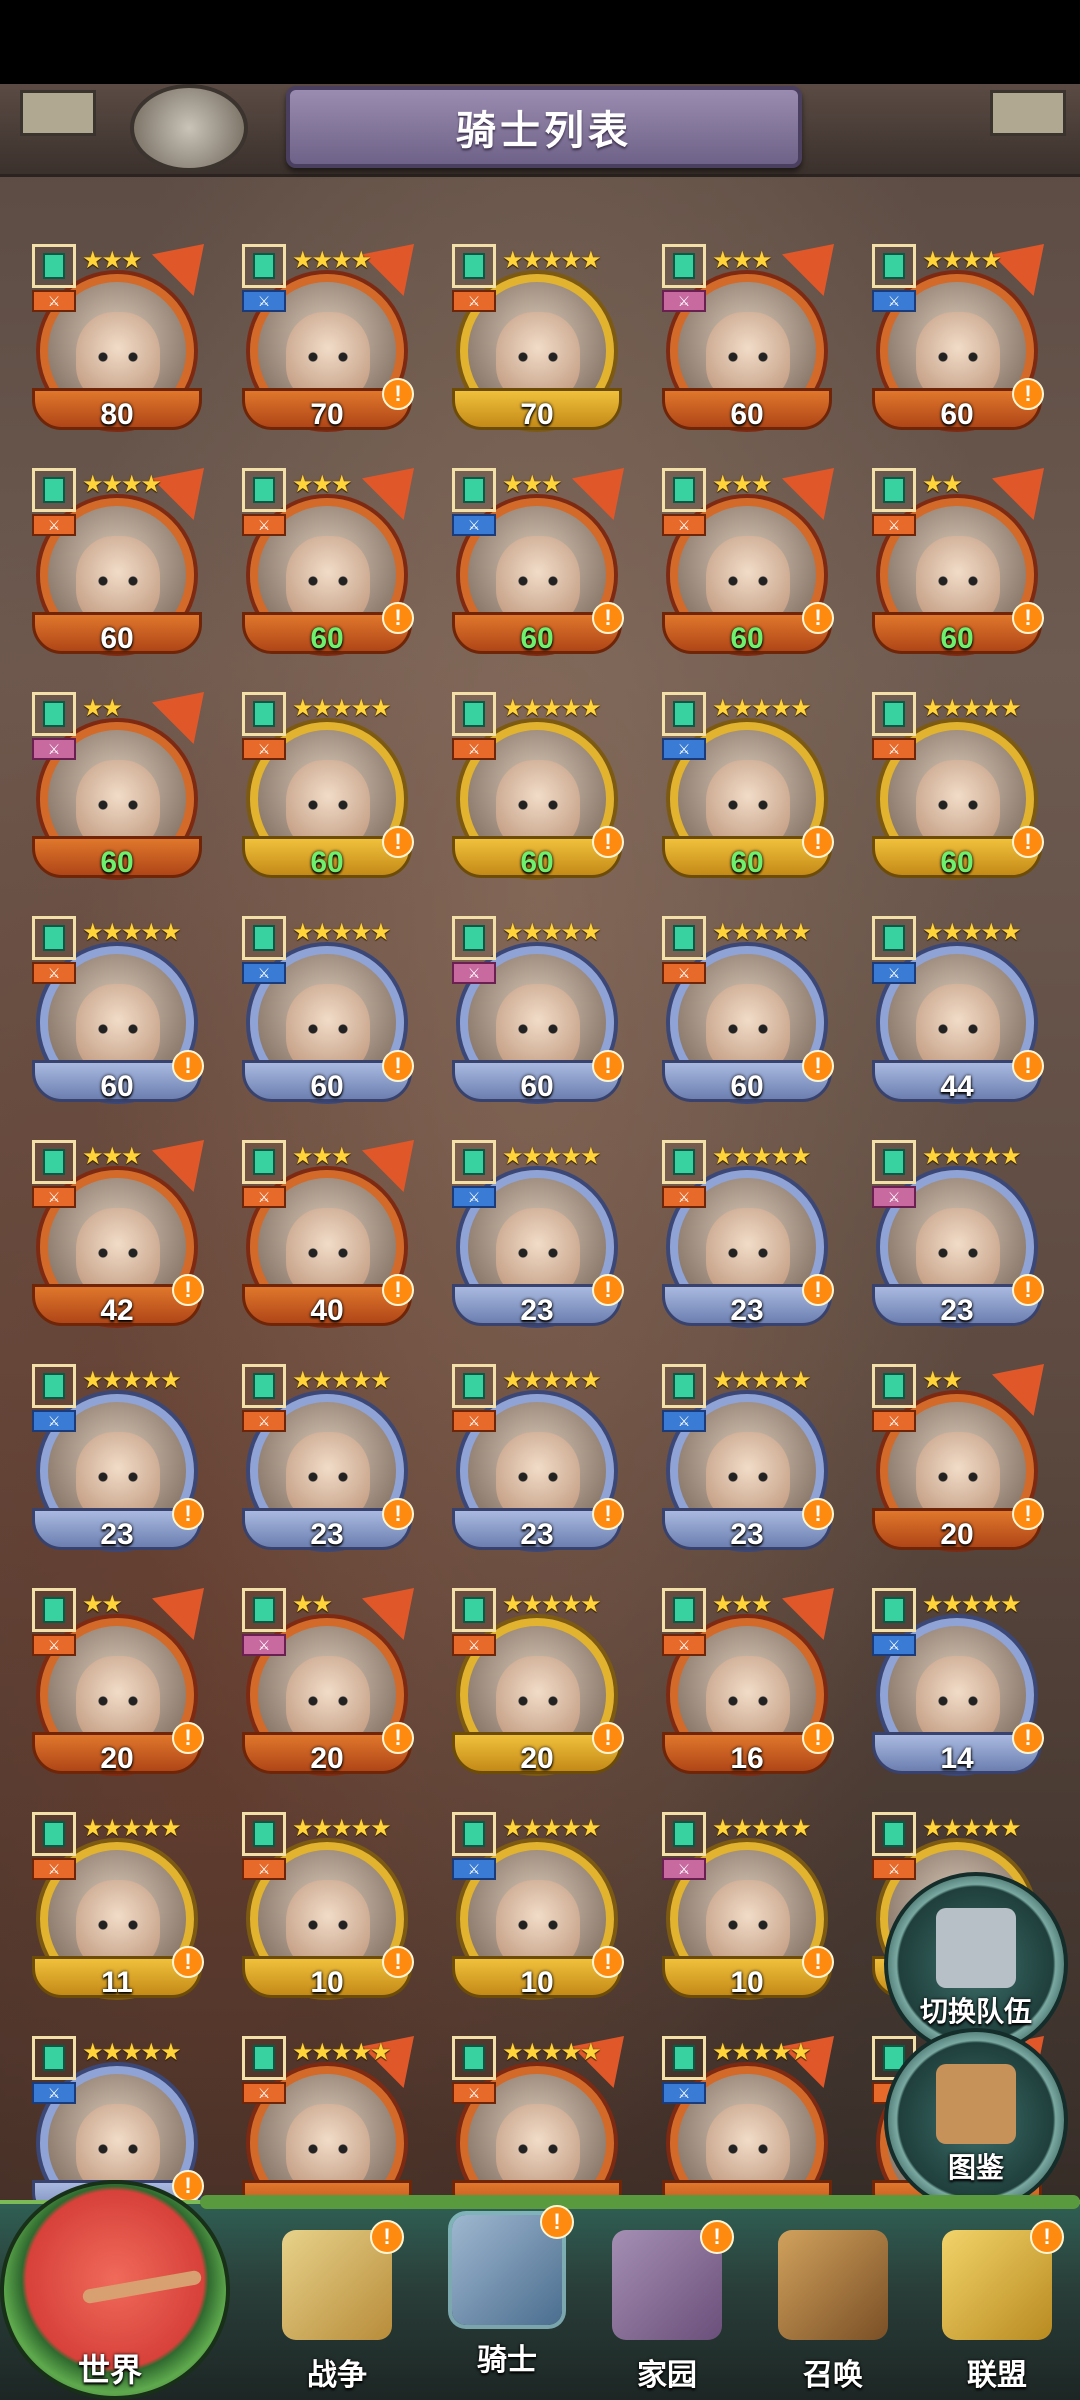 The image size is (1080, 2400). What do you see at coordinates (327, 1234) in the screenshot?
I see `knight-card: ⚔ ★★★ 40!` at bounding box center [327, 1234].